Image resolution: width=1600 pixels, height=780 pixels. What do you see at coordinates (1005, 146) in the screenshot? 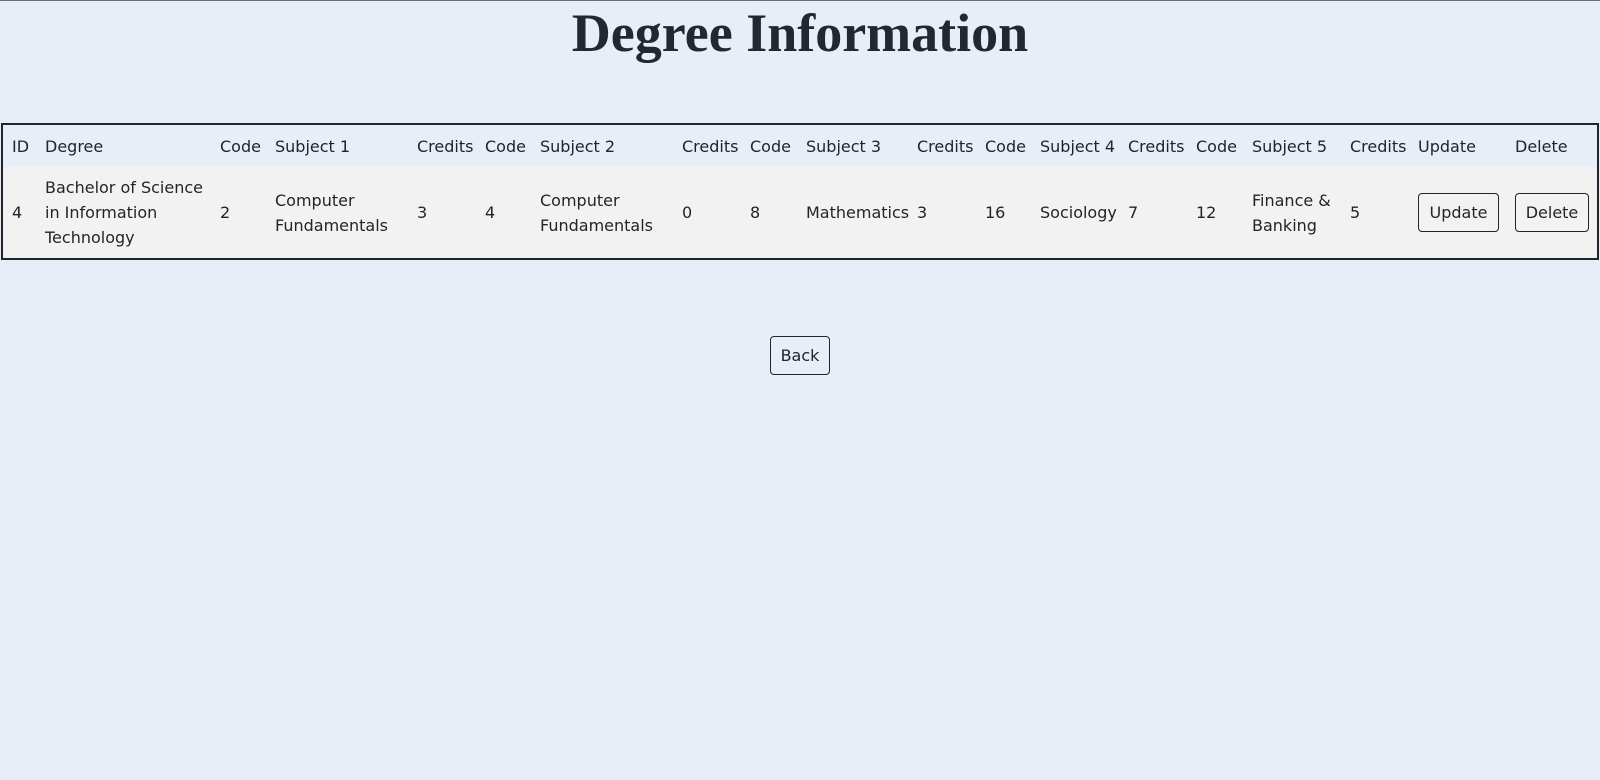
I see `column-header-code-4: Code` at bounding box center [1005, 146].